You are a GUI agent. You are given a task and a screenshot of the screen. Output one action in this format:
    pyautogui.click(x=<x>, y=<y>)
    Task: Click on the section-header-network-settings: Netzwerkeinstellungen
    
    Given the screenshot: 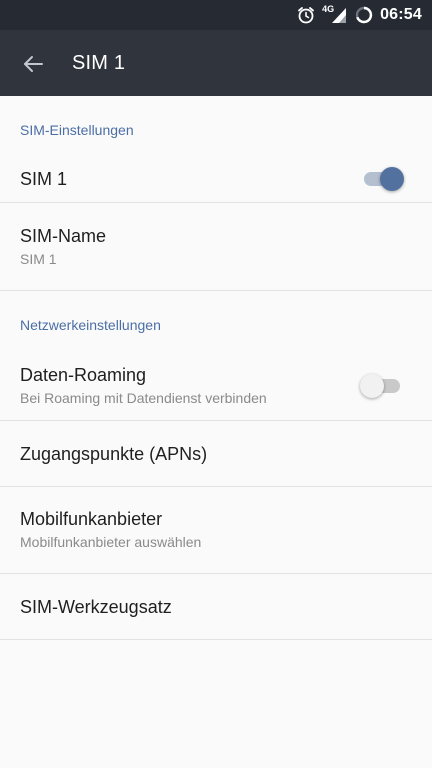 What is the action you would take?
    pyautogui.click(x=90, y=325)
    